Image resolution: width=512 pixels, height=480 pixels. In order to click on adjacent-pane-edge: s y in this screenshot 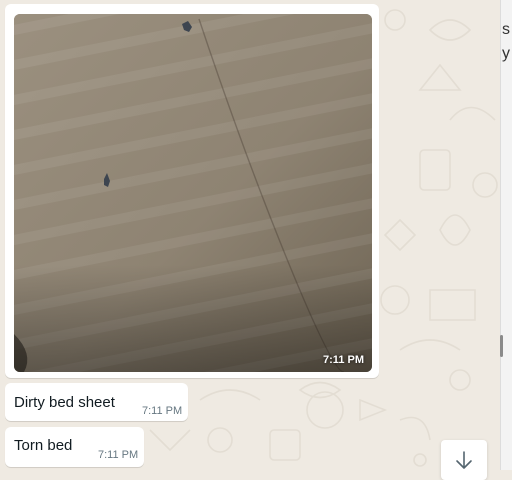, I will do `click(506, 235)`.